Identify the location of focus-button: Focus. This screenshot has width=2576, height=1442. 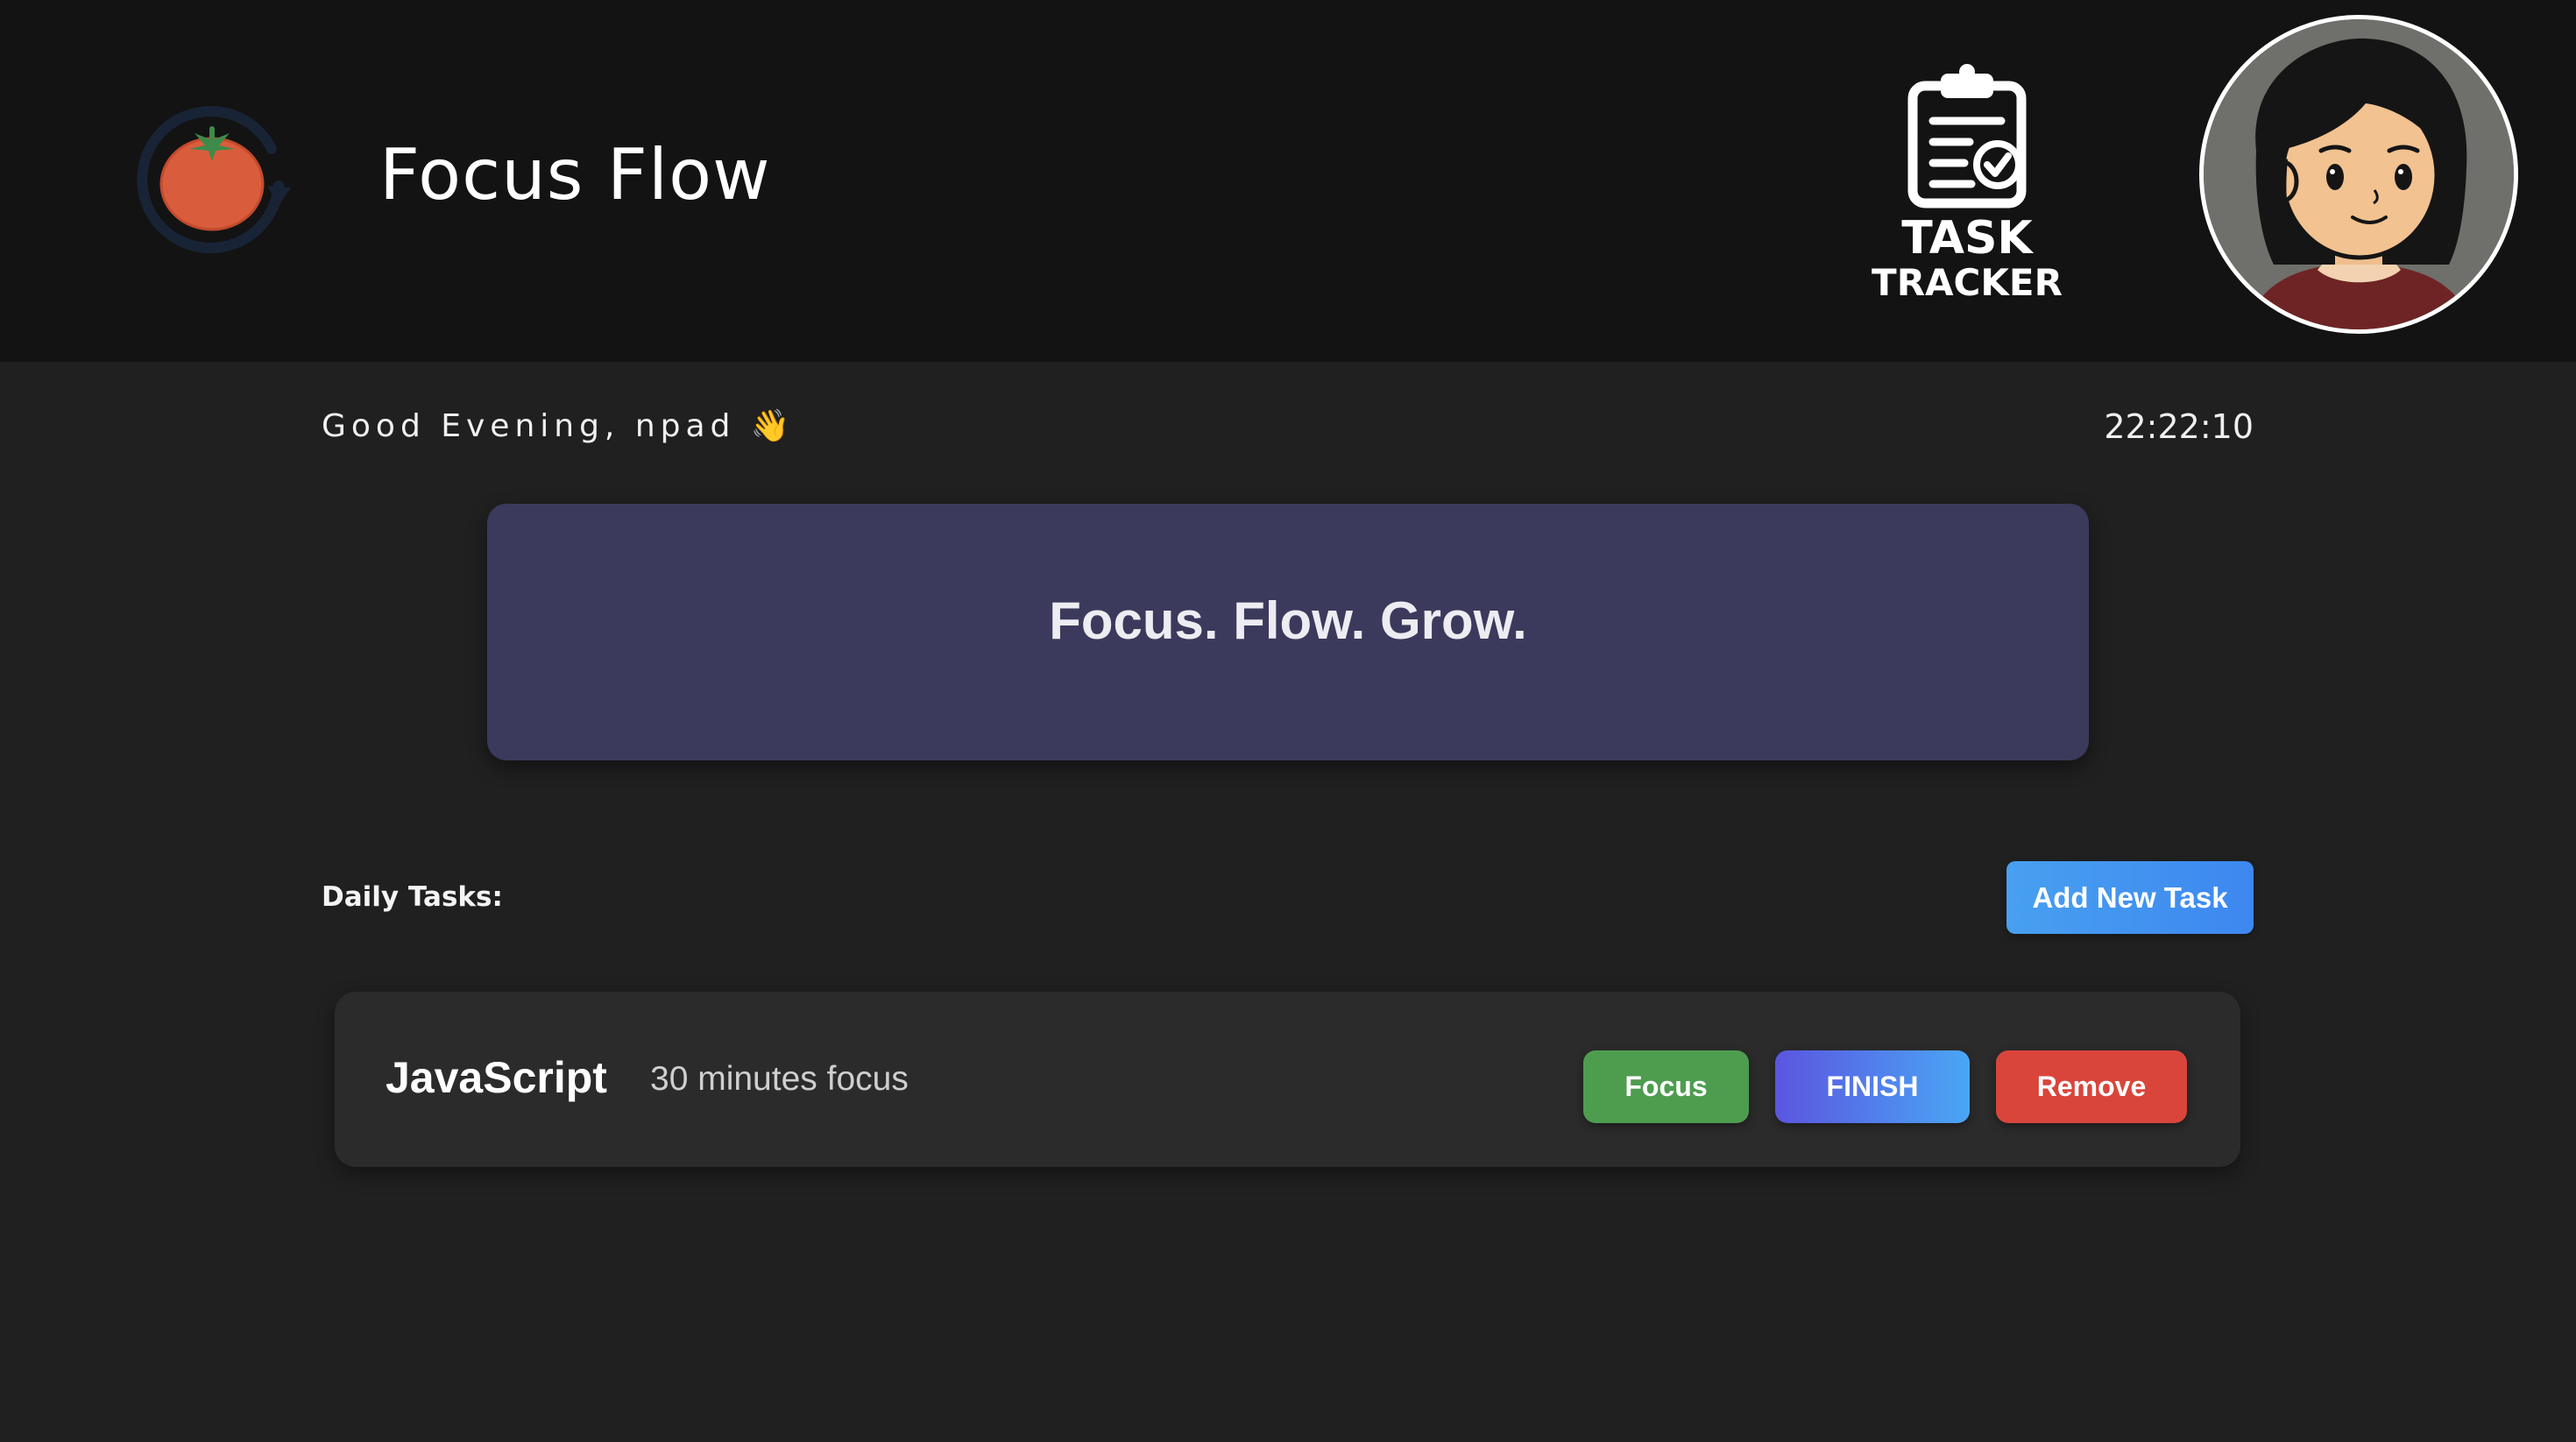
(1666, 1086).